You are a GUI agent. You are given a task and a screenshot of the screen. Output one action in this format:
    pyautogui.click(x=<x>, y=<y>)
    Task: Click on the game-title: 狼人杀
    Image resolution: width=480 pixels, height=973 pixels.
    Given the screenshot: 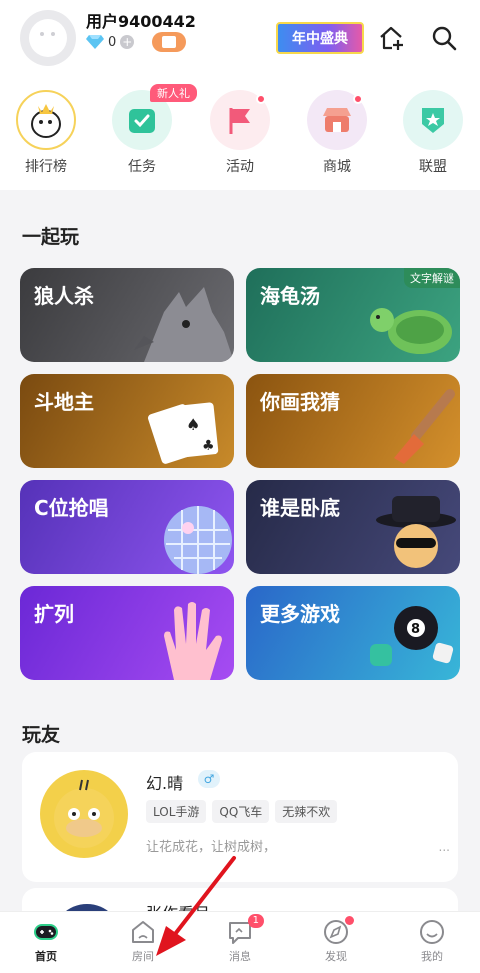 What is the action you would take?
    pyautogui.click(x=64, y=296)
    